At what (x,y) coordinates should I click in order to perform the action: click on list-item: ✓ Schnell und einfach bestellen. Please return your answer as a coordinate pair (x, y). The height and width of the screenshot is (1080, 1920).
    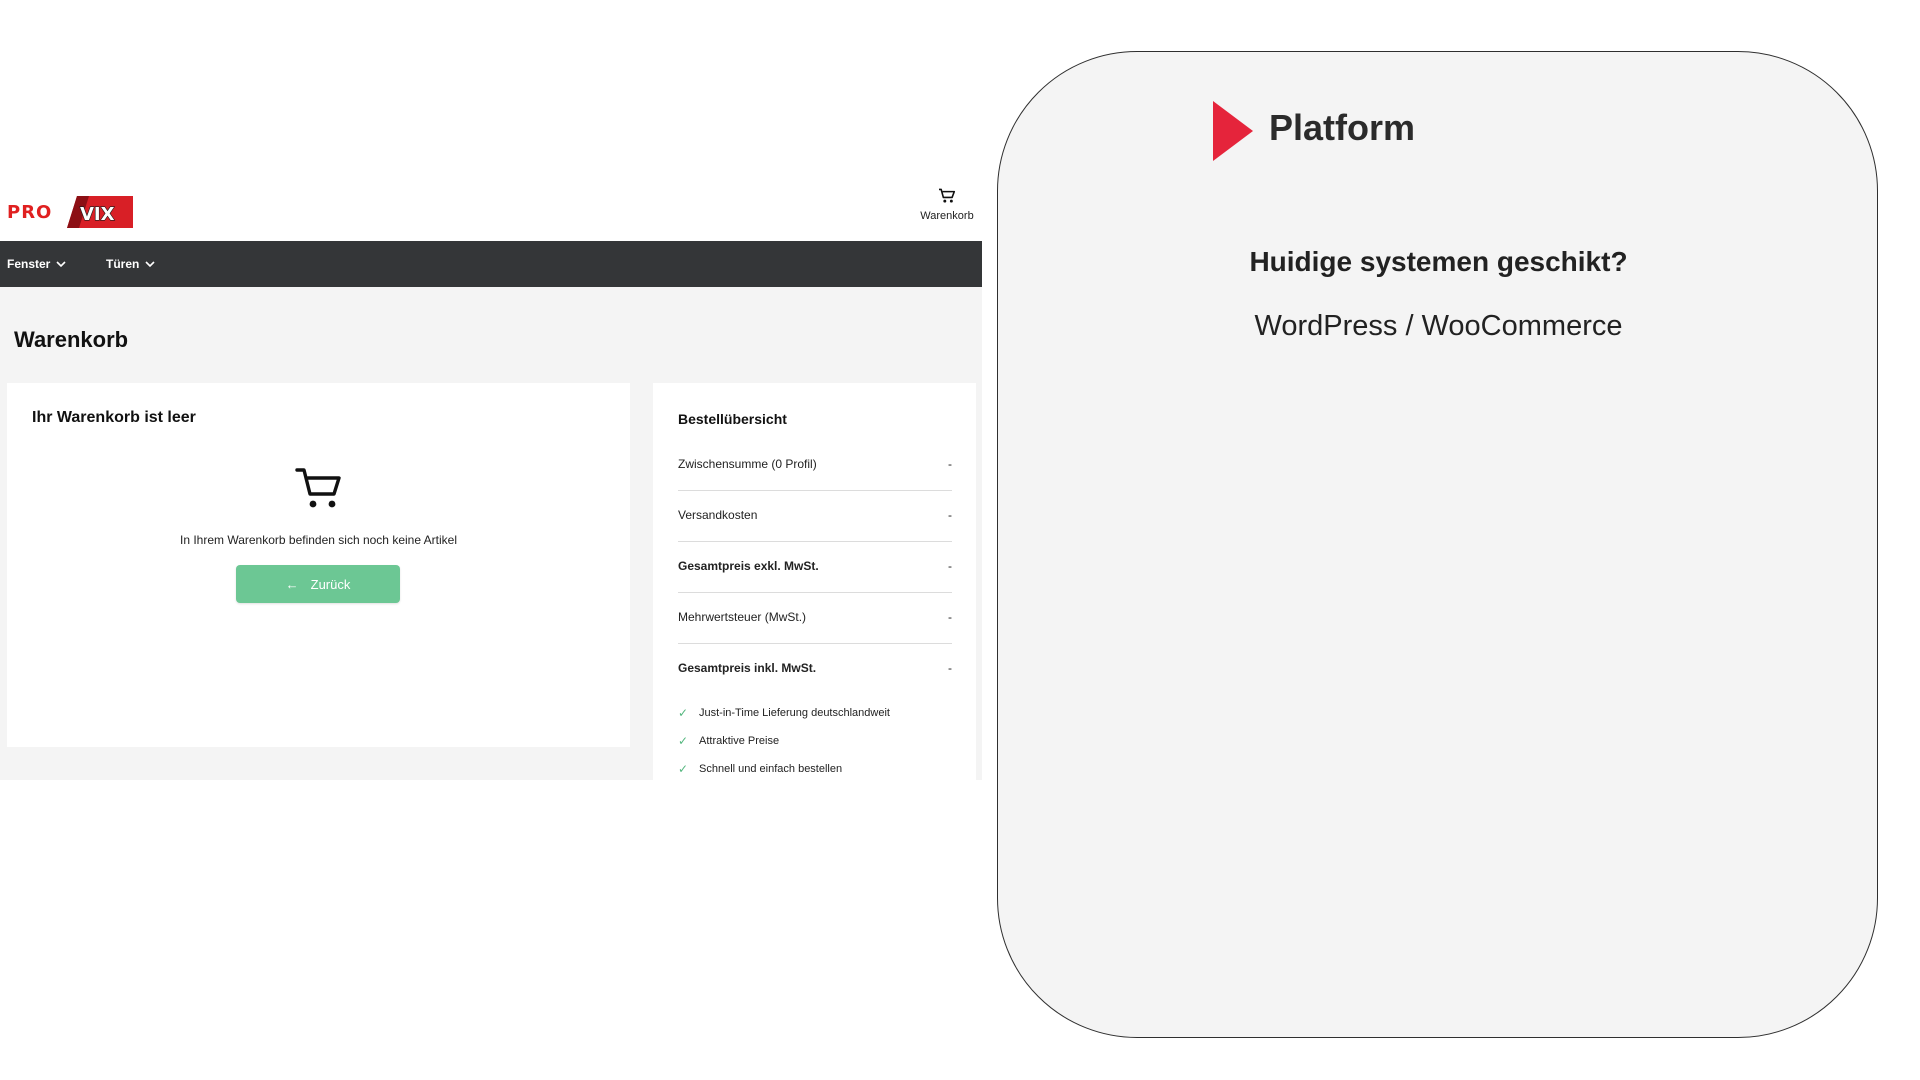
    Looking at the image, I should click on (823, 769).